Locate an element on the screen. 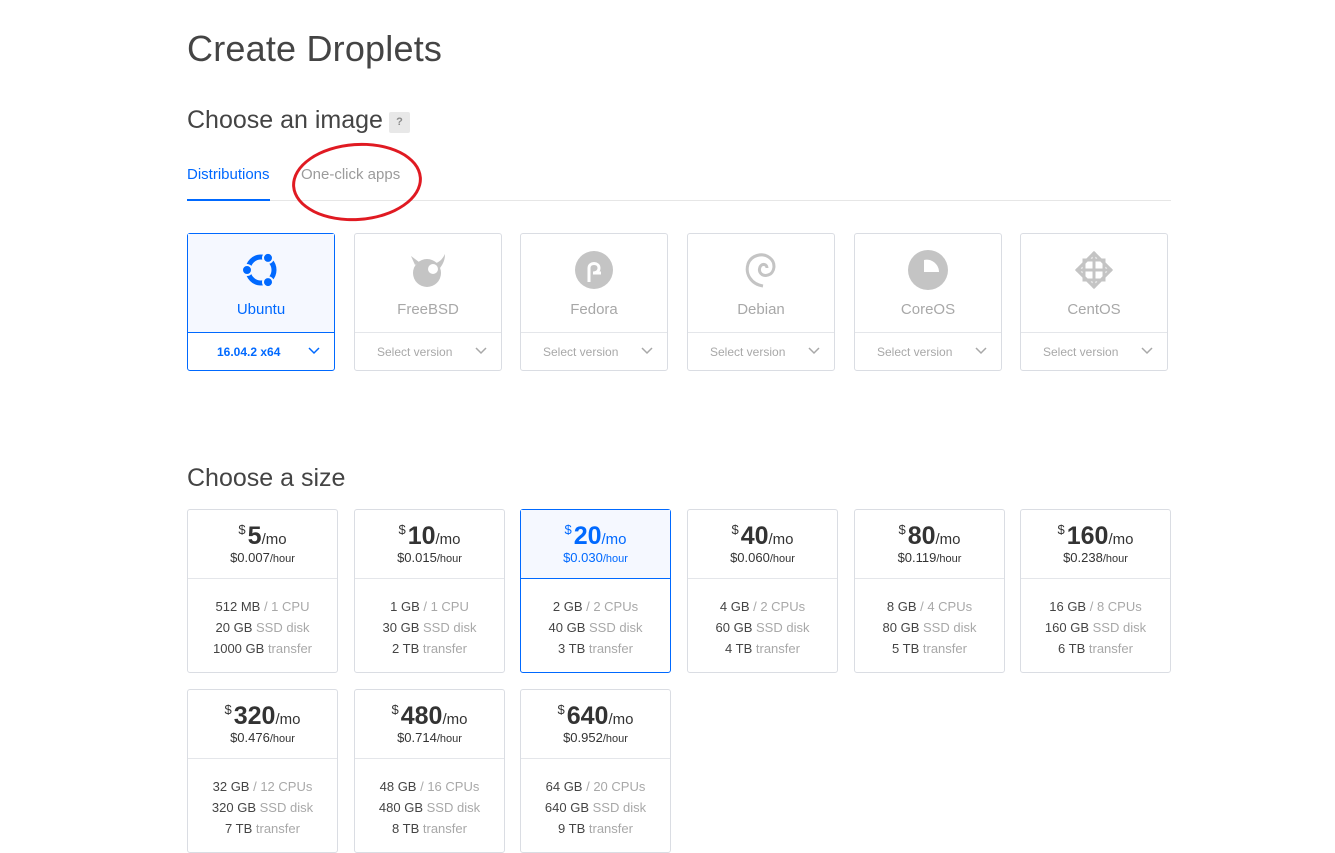 Image resolution: width=1335 pixels, height=853 pixels. disk: 320 GB is located at coordinates (233, 807).